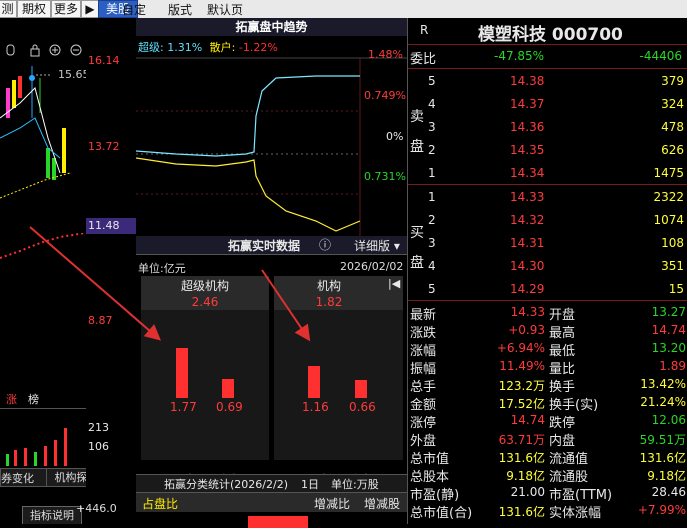 Image resolution: width=687 pixels, height=528 pixels. What do you see at coordinates (34, 9) in the screenshot?
I see `tab-options: 期权` at bounding box center [34, 9].